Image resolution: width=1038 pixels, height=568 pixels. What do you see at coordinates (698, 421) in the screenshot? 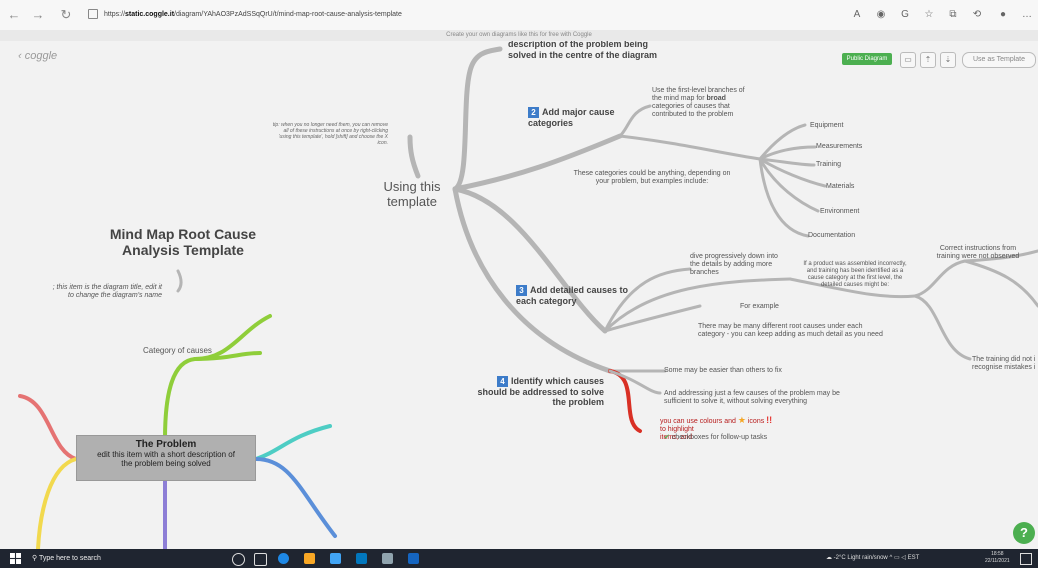
I see `colours-text: you can use colours and` at bounding box center [698, 421].